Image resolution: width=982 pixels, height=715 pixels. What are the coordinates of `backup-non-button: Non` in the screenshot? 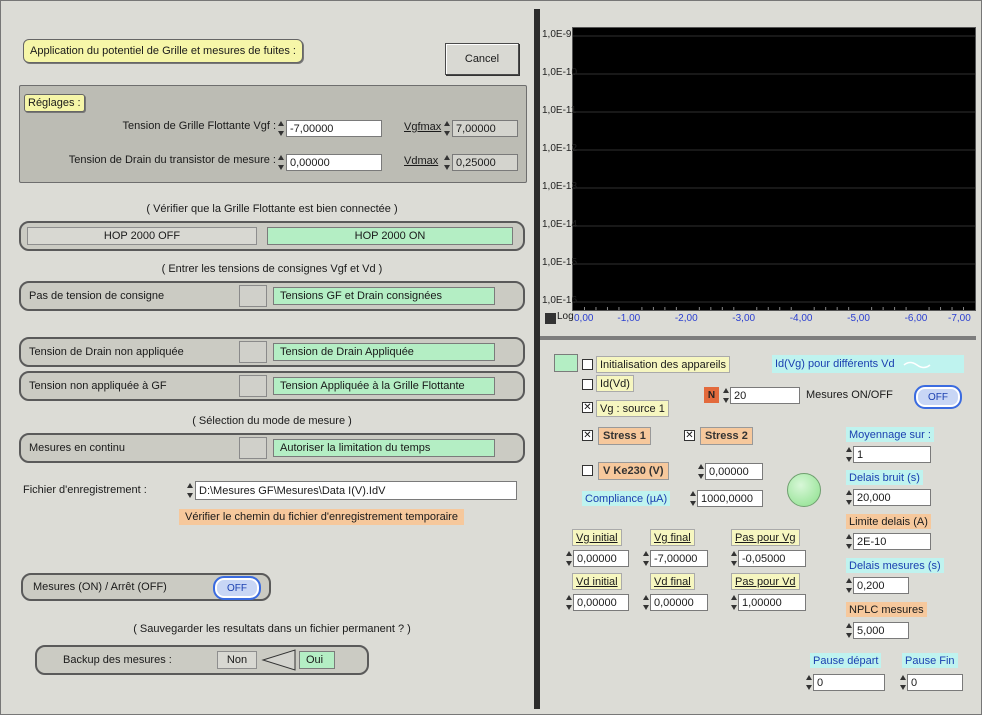 It's located at (237, 660).